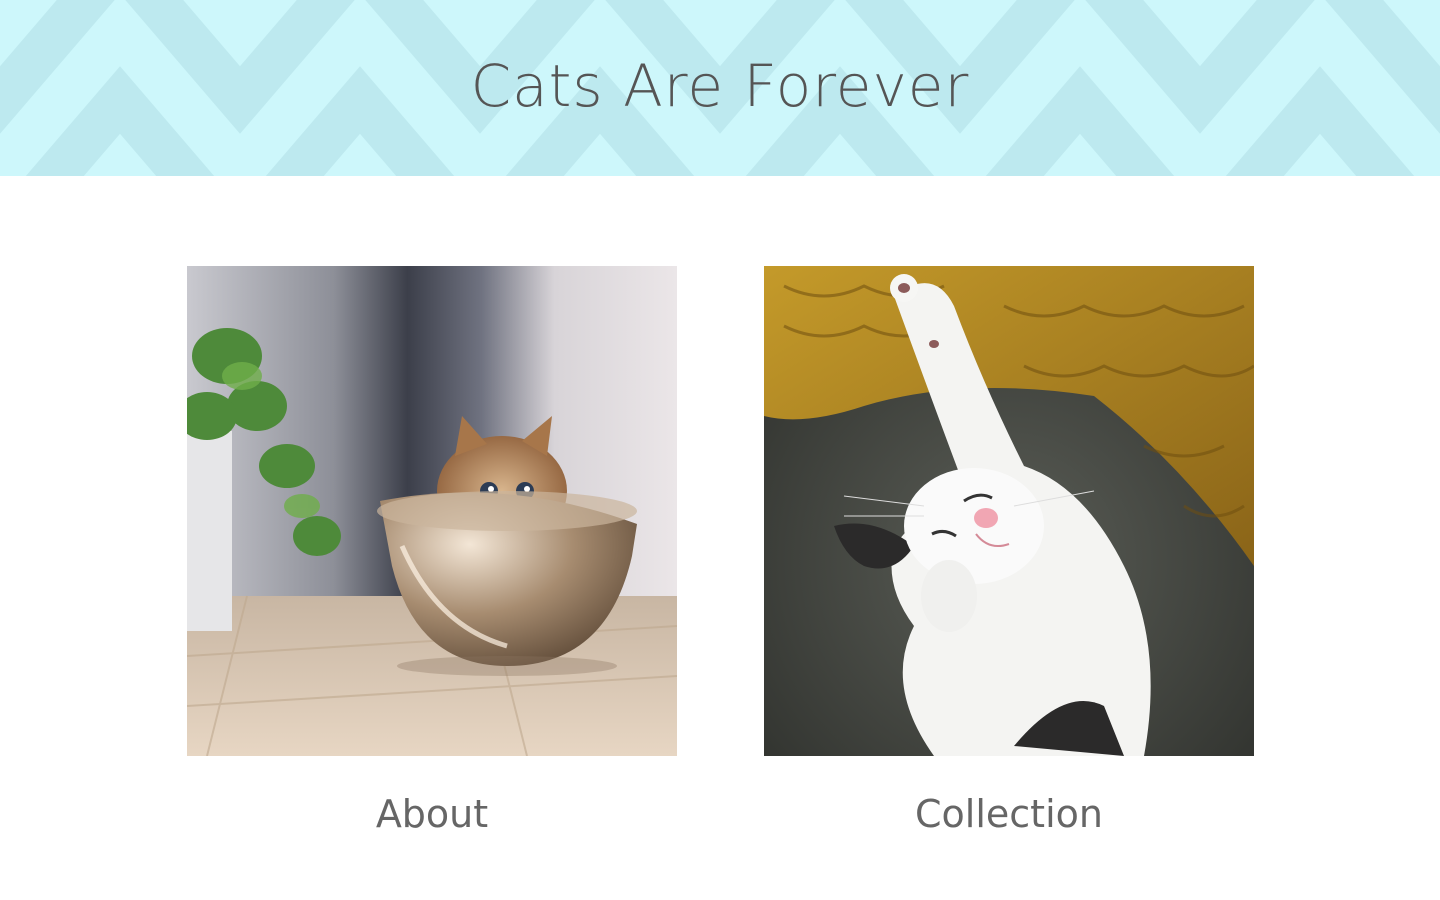 The image size is (1440, 900). What do you see at coordinates (432, 814) in the screenshot?
I see `about-link: About` at bounding box center [432, 814].